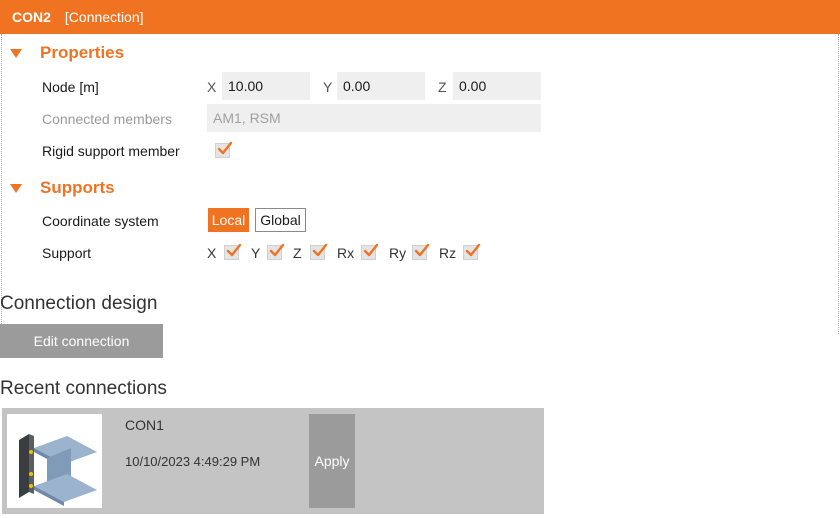 The width and height of the screenshot is (840, 518). I want to click on support-x-label: X, so click(212, 253).